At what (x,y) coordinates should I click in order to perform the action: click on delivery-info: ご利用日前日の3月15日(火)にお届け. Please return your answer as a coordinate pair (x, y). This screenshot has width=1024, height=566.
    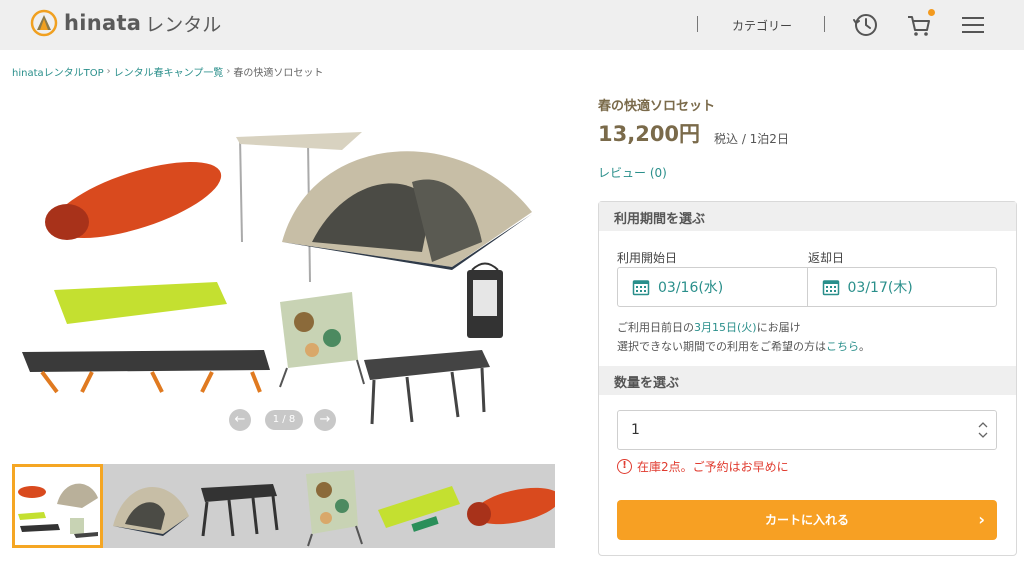
    Looking at the image, I should click on (709, 327).